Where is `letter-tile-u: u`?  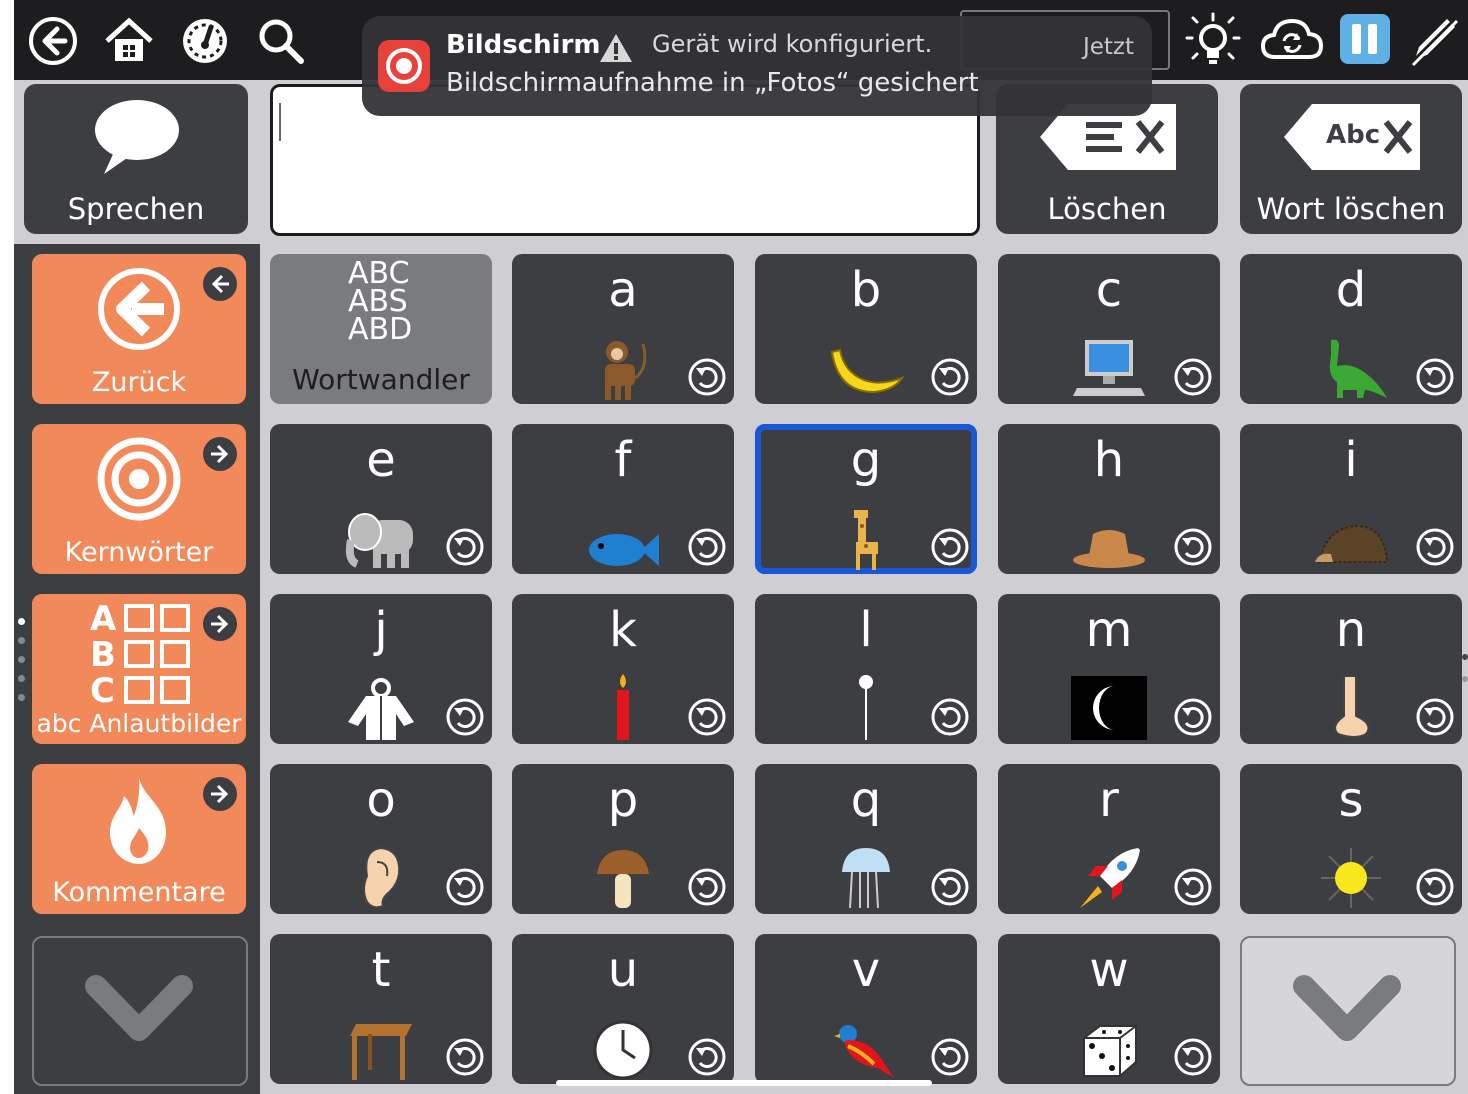 letter-tile-u: u is located at coordinates (623, 1009).